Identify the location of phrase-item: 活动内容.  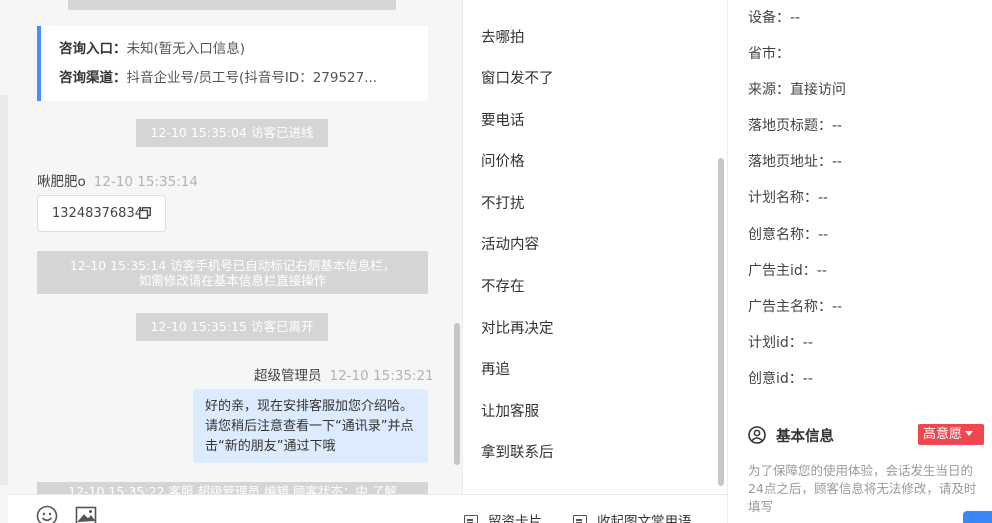
(510, 243).